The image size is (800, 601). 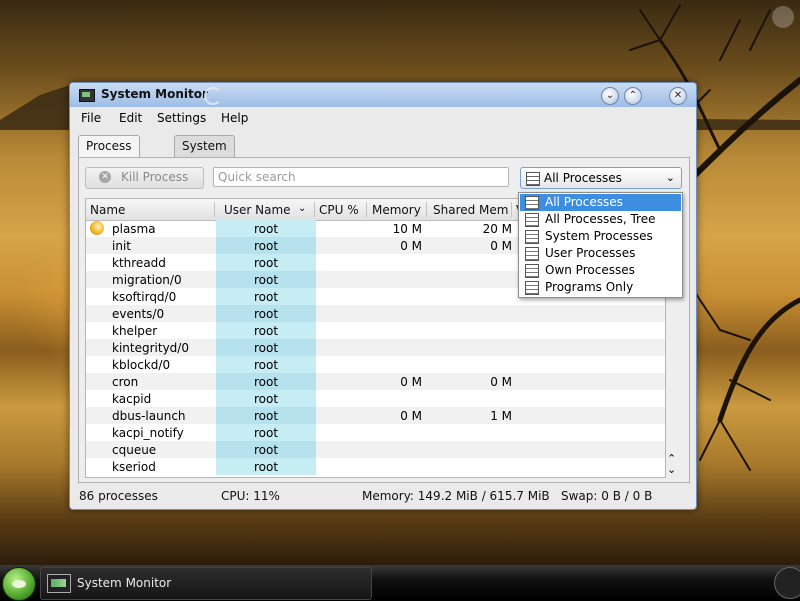 What do you see at coordinates (375, 330) in the screenshot?
I see `table-row: khelper root` at bounding box center [375, 330].